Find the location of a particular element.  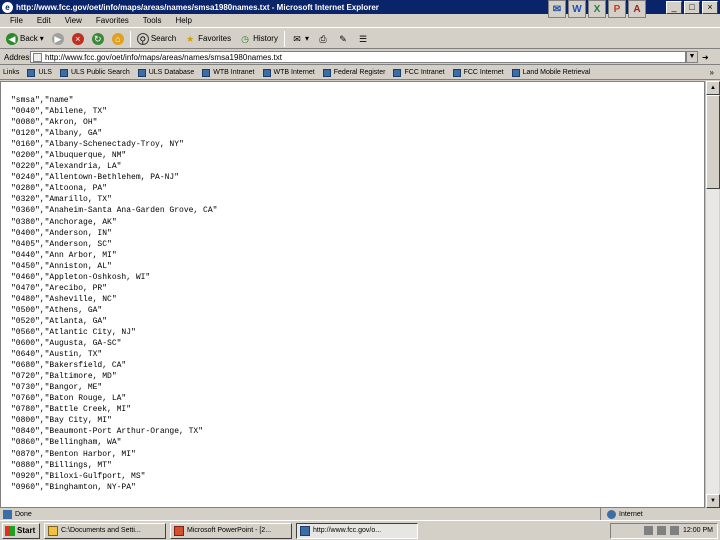

text-line: "0840","Beaumont-Port Arthur-Orange, TX" is located at coordinates (107, 432).